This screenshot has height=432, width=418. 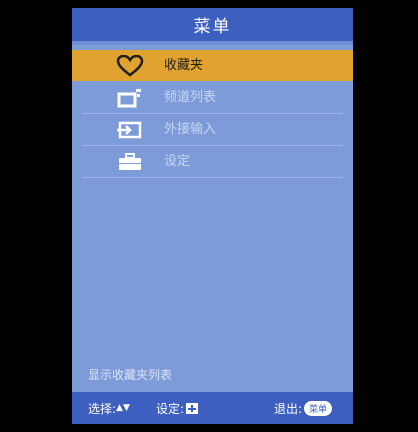 What do you see at coordinates (130, 375) in the screenshot?
I see `item-description: 显示收藏夹列表` at bounding box center [130, 375].